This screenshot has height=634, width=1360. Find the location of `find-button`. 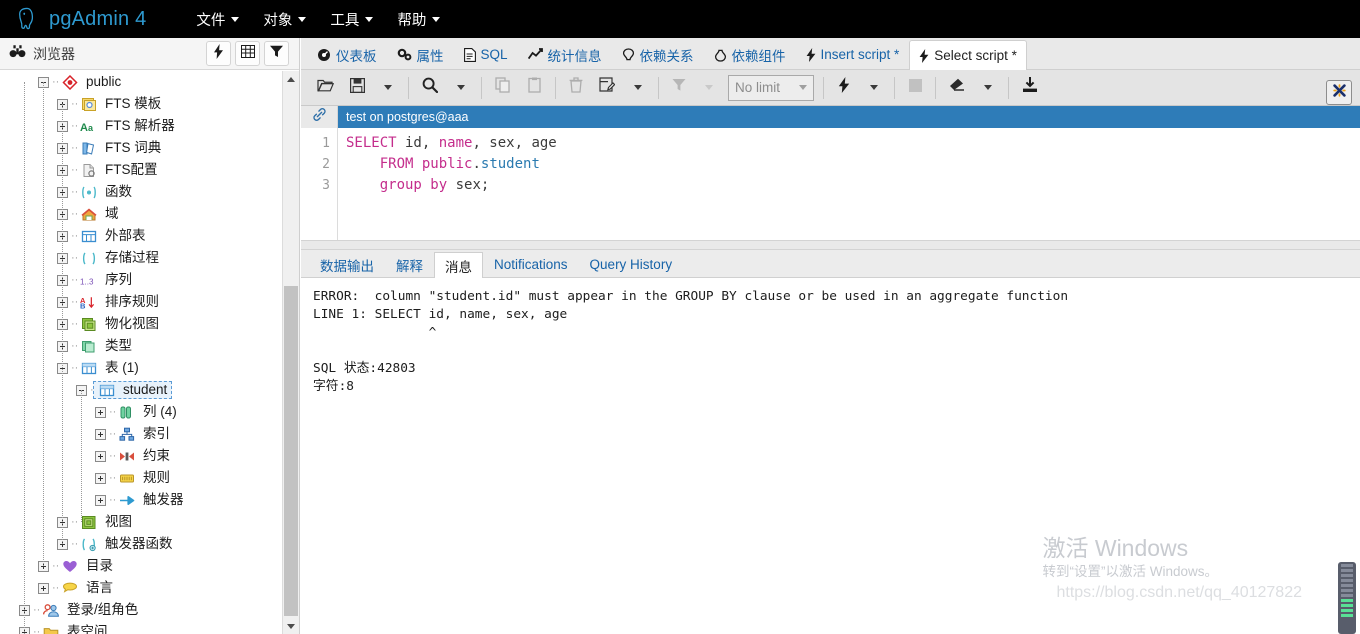

find-button is located at coordinates (430, 87).